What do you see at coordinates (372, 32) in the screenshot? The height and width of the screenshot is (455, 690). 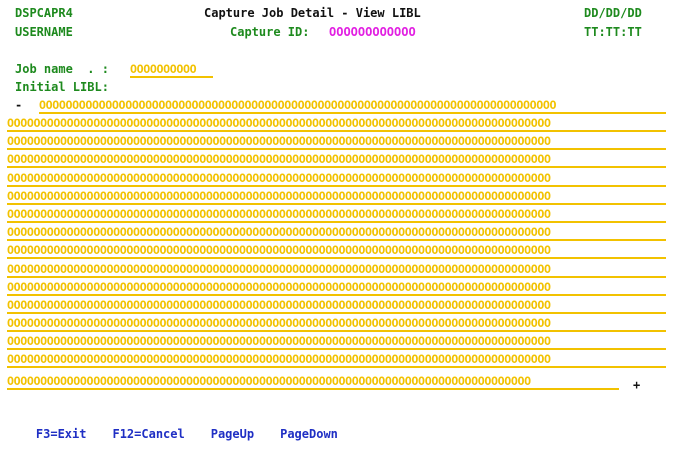 I see `capture-id-value: OOOOOOOOOOOO` at bounding box center [372, 32].